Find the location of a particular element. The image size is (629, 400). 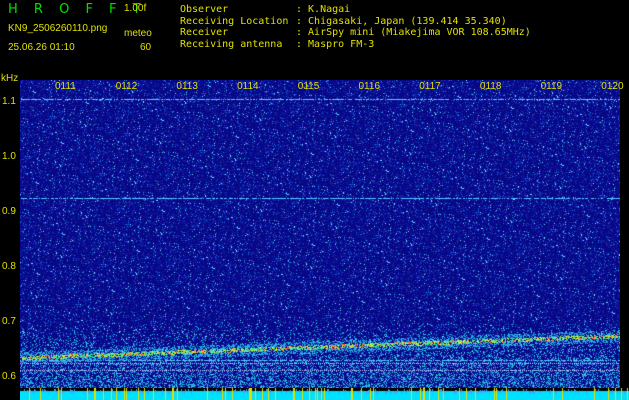

time-label: 0115 is located at coordinates (308, 86).